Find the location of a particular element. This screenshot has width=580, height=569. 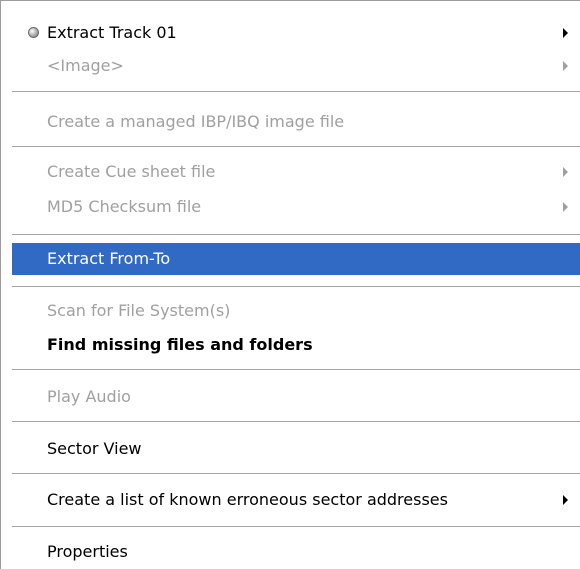

radio-bullet-icon is located at coordinates (33, 32).